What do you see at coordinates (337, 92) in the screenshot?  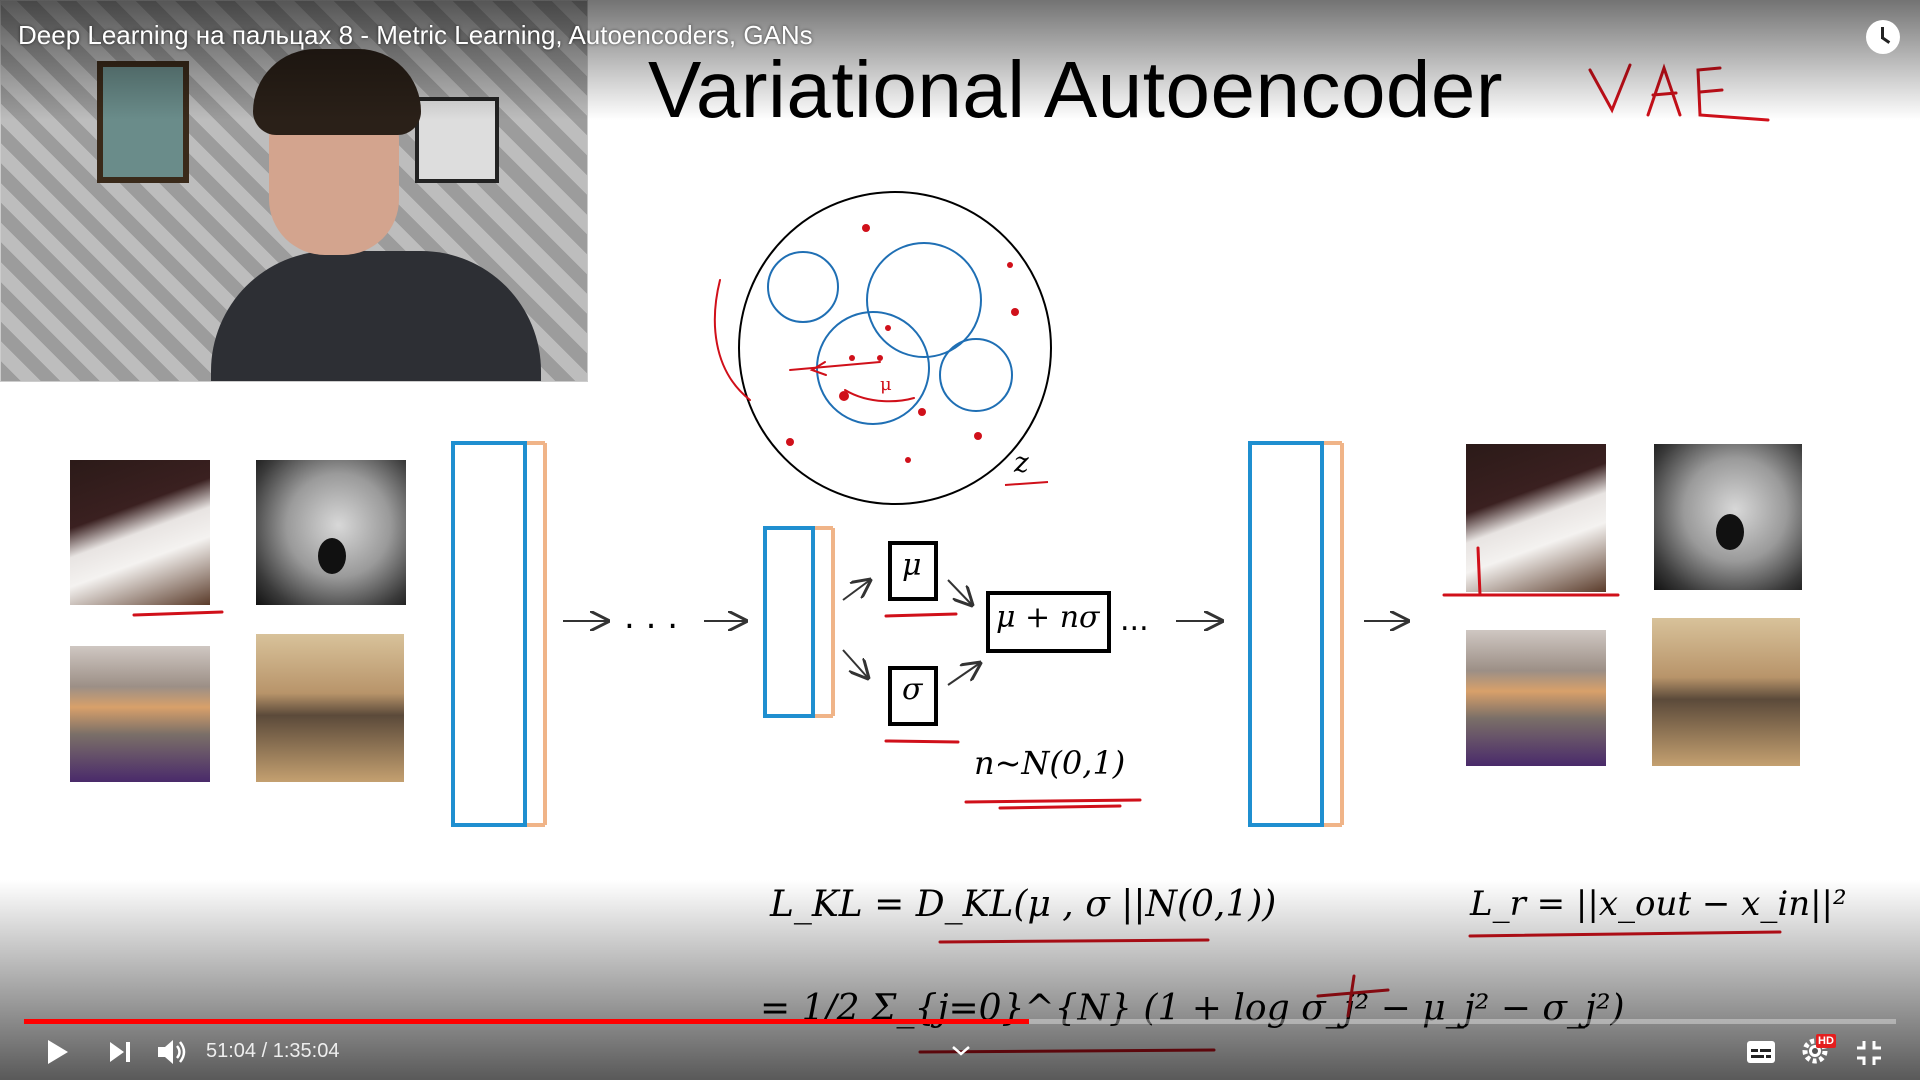 I see `person-hair` at bounding box center [337, 92].